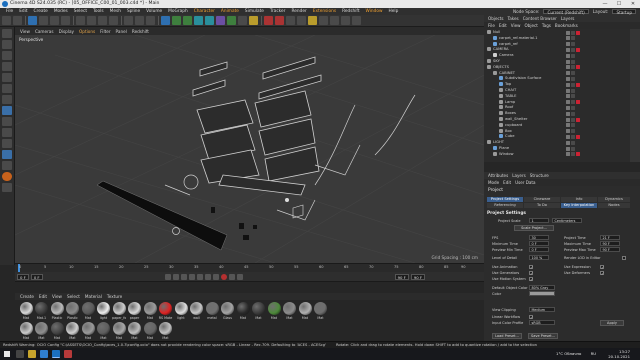  I want to click on minimize-button: —, so click(605, 4).